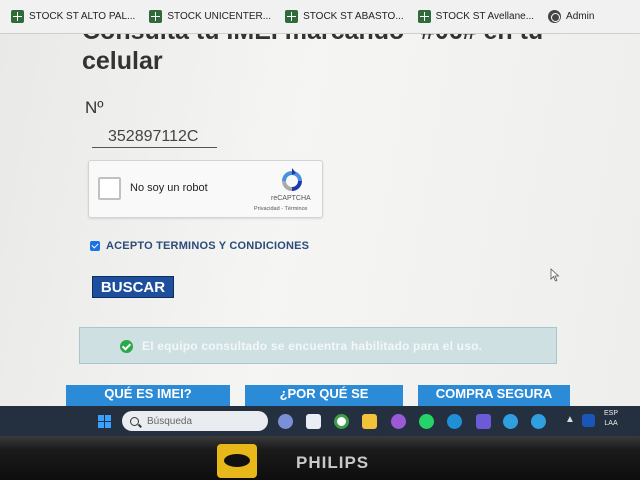 This screenshot has height=480, width=640. I want to click on taskbar-search-placeholder: Búsqueda, so click(170, 421).